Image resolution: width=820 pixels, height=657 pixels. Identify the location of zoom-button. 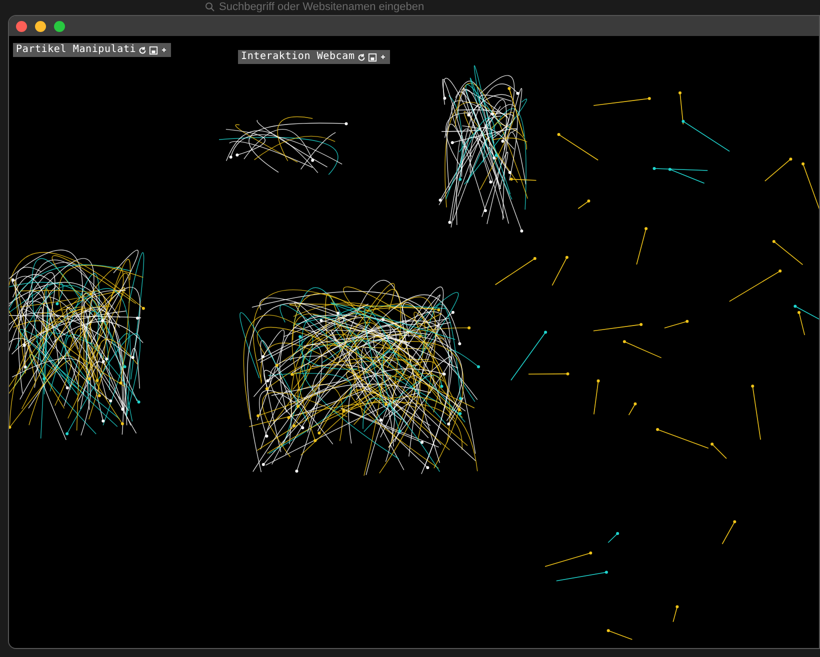
(59, 26).